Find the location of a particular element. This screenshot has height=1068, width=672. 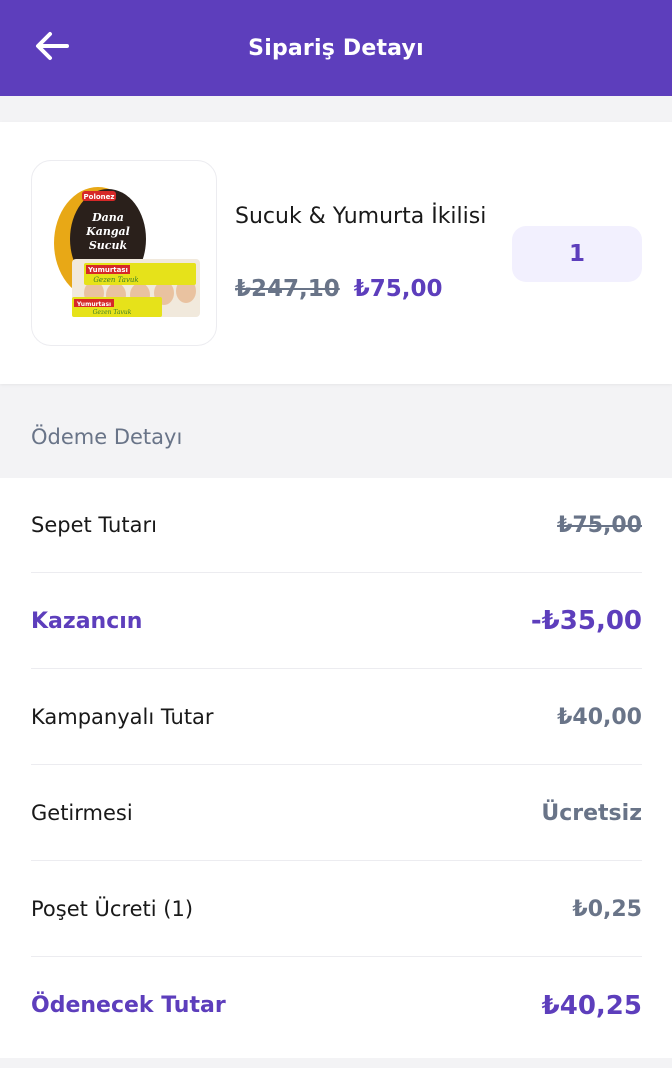

basket-total-row: Sepet Tutarı ₺75,00 is located at coordinates (336, 525).